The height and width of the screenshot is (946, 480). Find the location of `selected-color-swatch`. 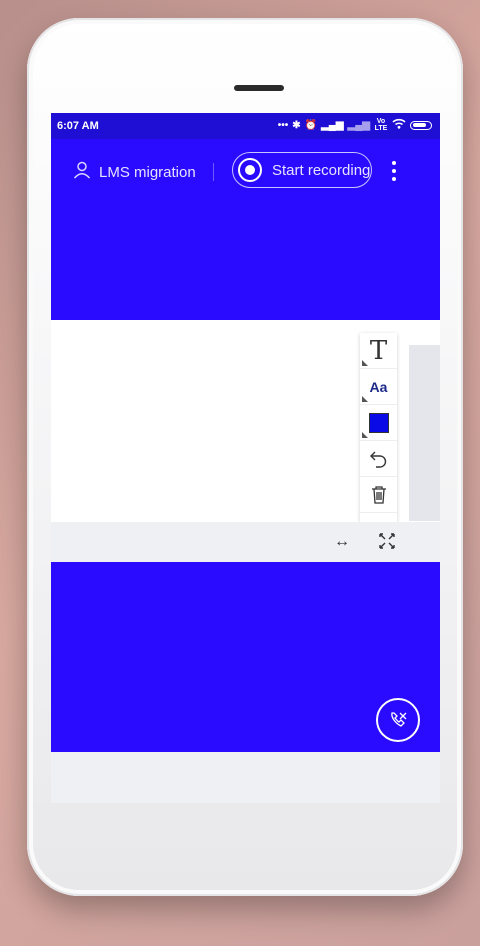

selected-color-swatch is located at coordinates (378, 422).